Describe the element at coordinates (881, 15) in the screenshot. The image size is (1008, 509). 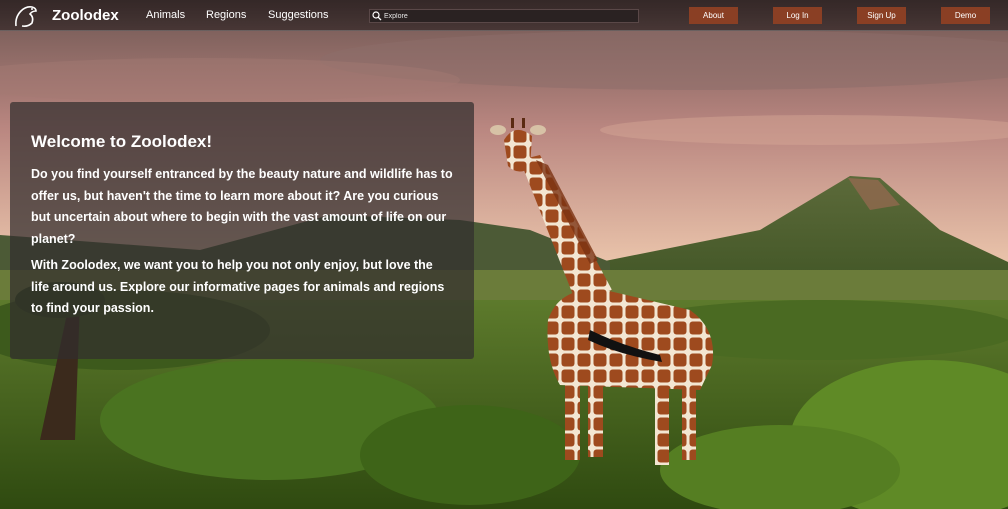
I see `signup-button: Sign Up` at that location.